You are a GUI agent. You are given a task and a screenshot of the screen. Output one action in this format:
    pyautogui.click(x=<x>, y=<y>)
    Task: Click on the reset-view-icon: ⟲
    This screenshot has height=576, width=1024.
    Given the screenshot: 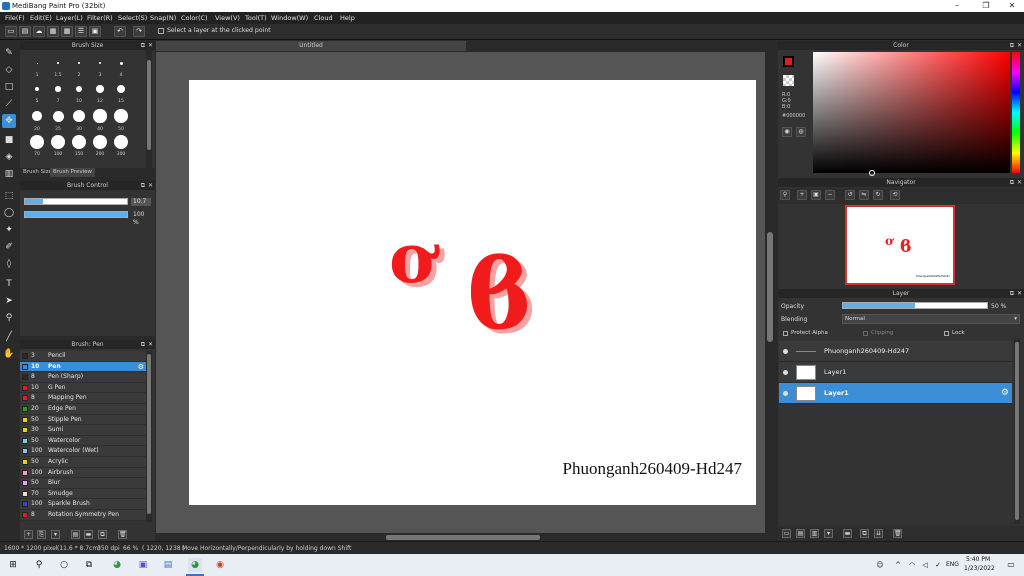 What is the action you would take?
    pyautogui.click(x=895, y=195)
    